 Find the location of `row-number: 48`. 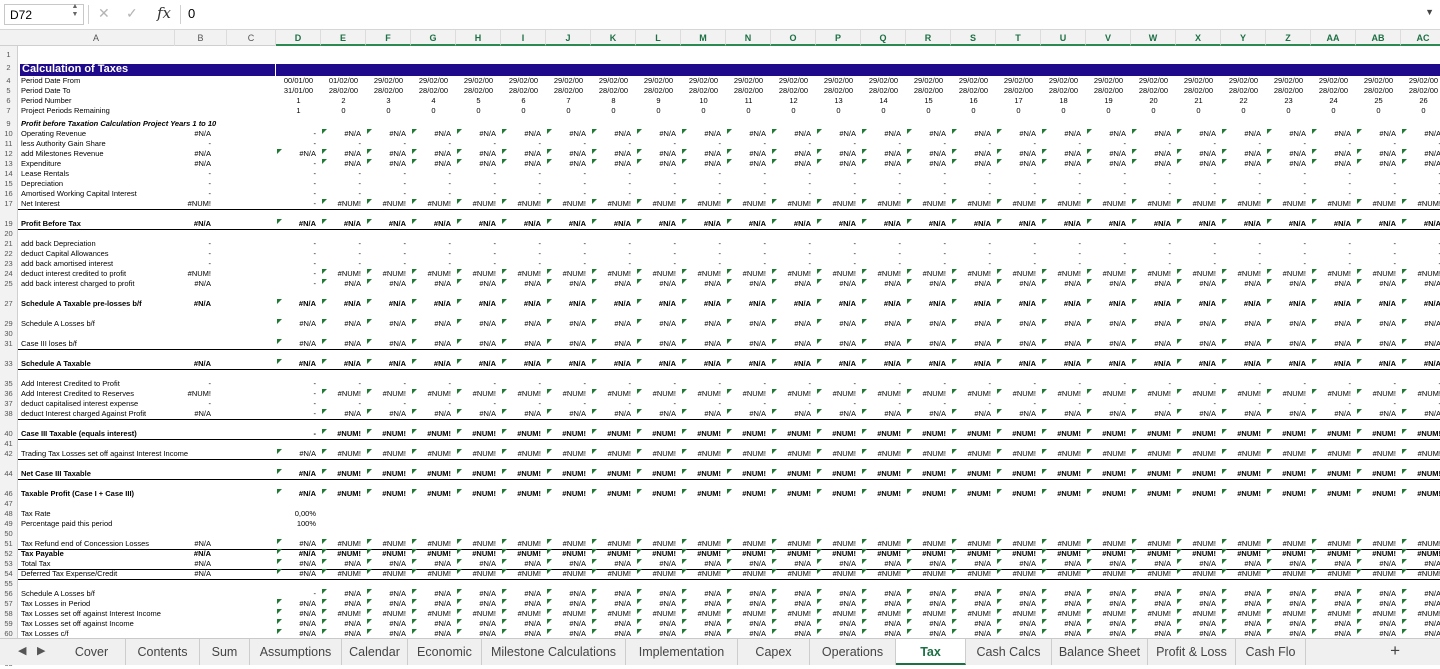

row-number: 48 is located at coordinates (8, 514).